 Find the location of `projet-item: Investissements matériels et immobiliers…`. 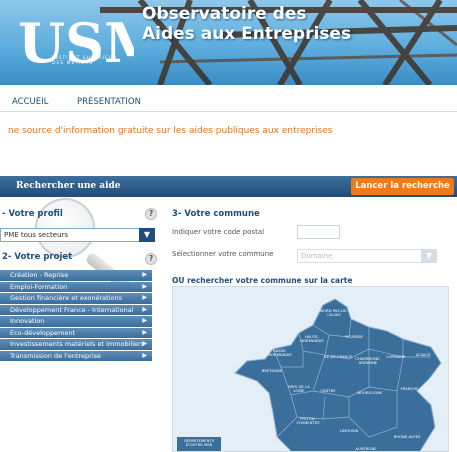

projet-item: Investissements matériels et immobiliers… is located at coordinates (76, 344).